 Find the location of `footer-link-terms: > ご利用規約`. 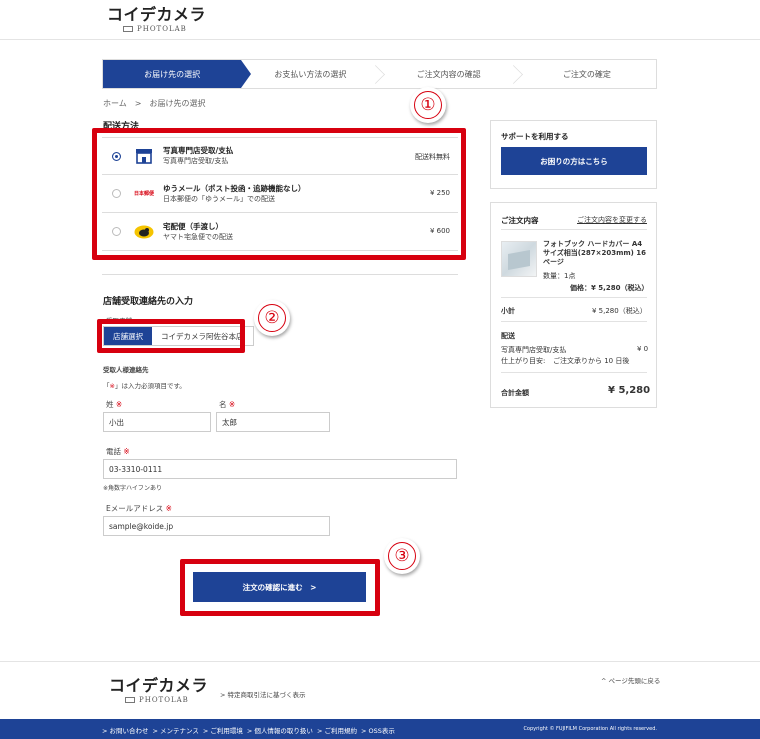

footer-link-terms: > ご利用規約 is located at coordinates (337, 730).